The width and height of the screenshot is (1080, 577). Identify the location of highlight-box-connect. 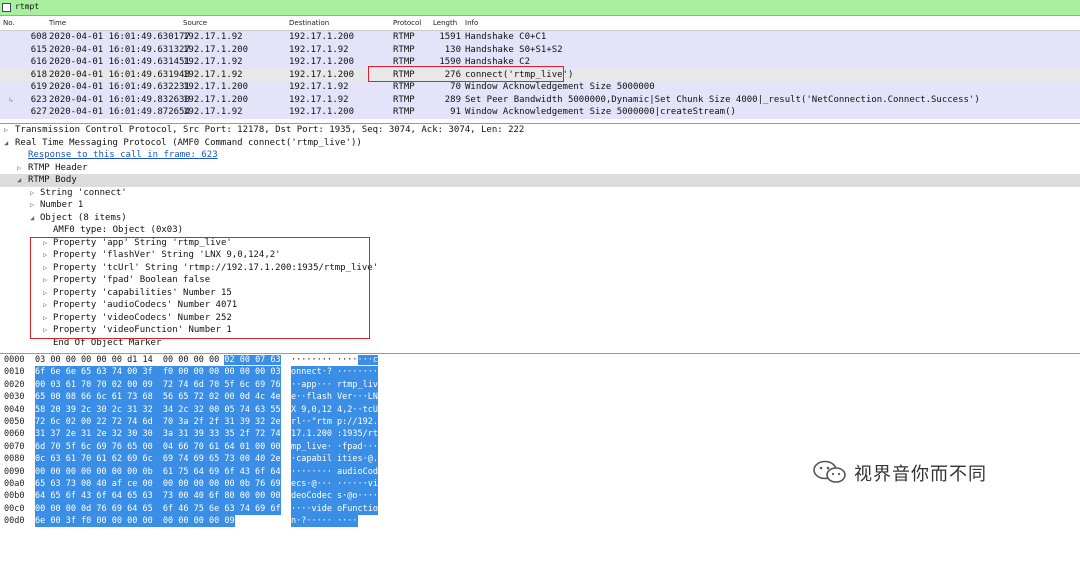
(466, 74).